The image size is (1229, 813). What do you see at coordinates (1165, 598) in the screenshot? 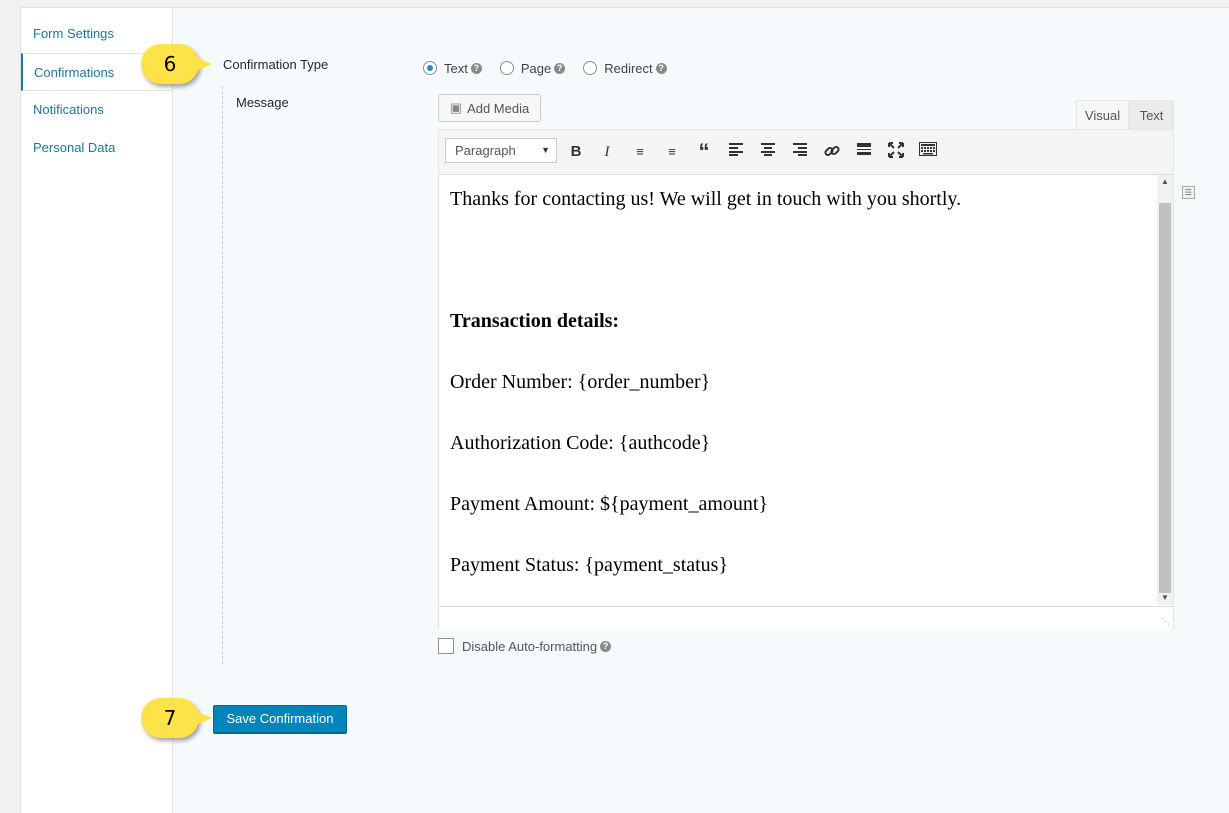
I see `scroll-down-icon: ▼` at bounding box center [1165, 598].